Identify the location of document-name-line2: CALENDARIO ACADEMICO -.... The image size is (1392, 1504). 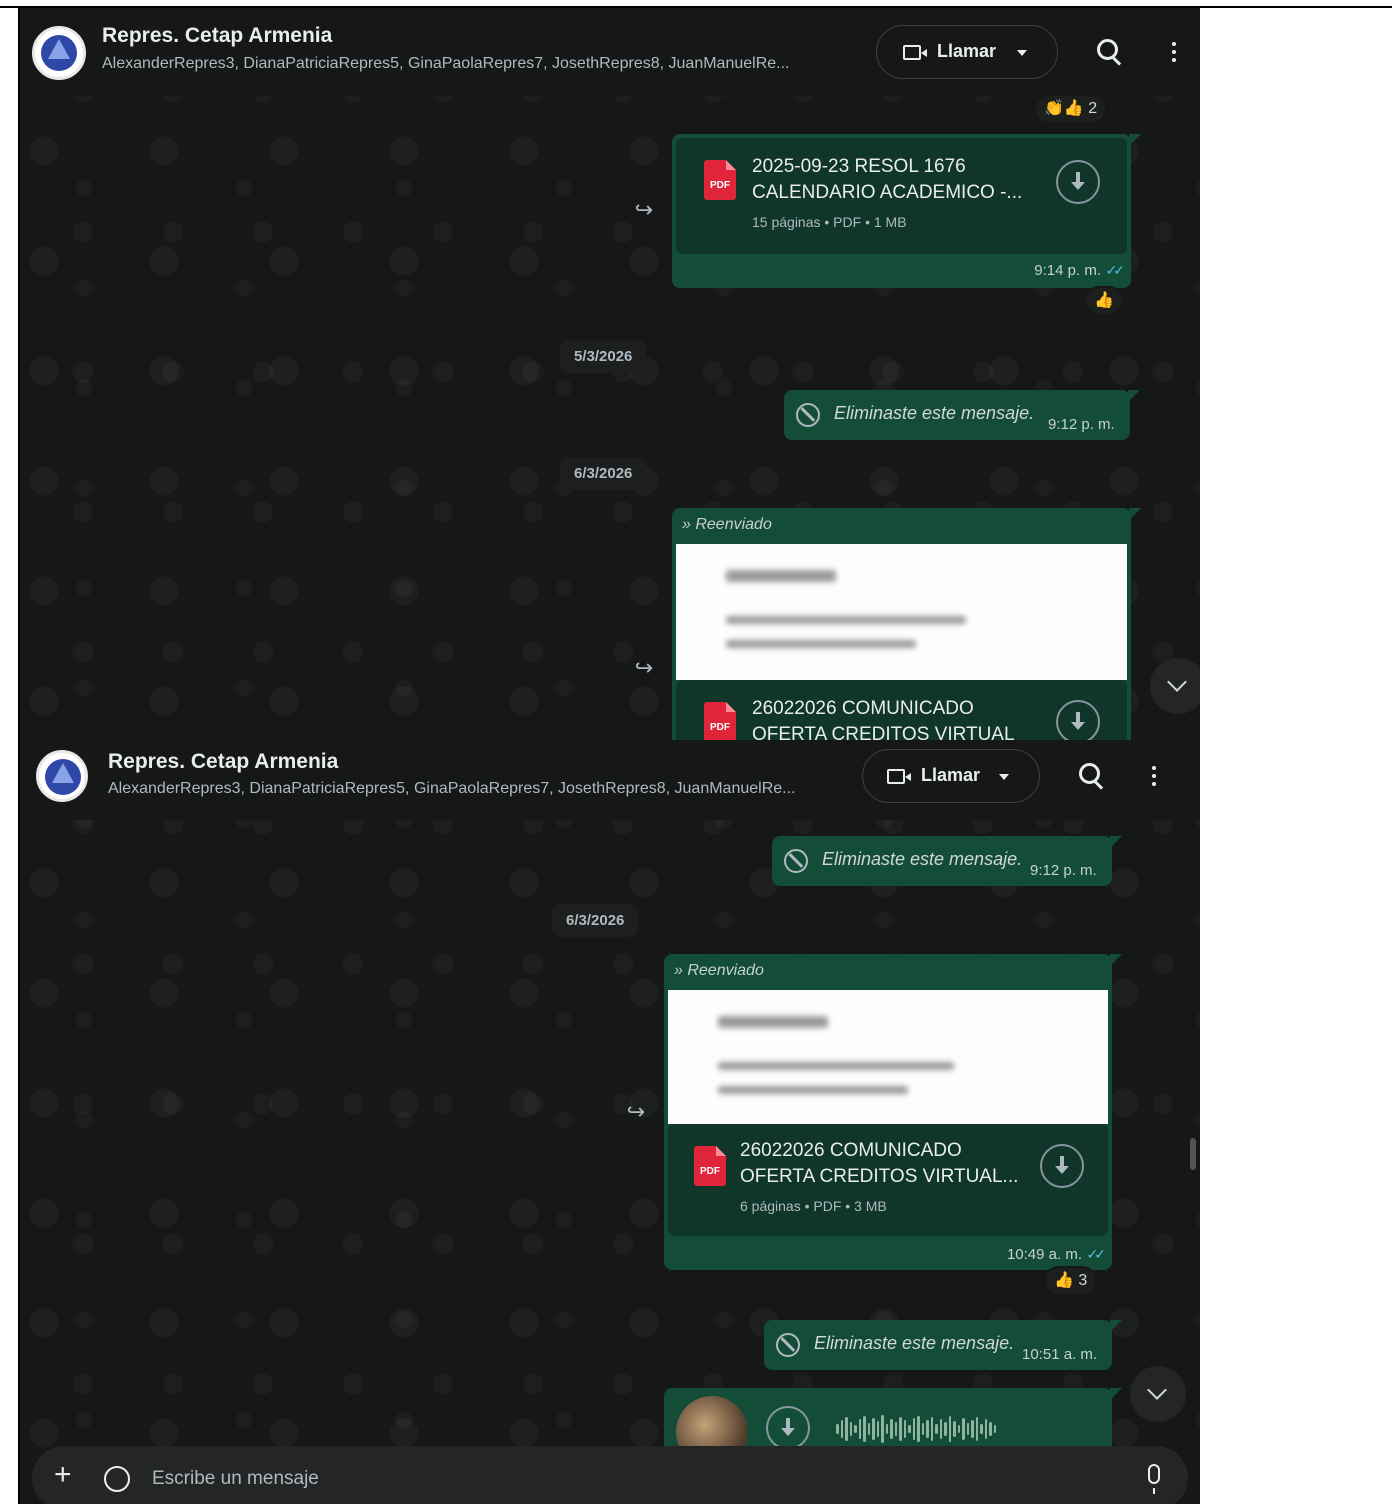
(887, 192).